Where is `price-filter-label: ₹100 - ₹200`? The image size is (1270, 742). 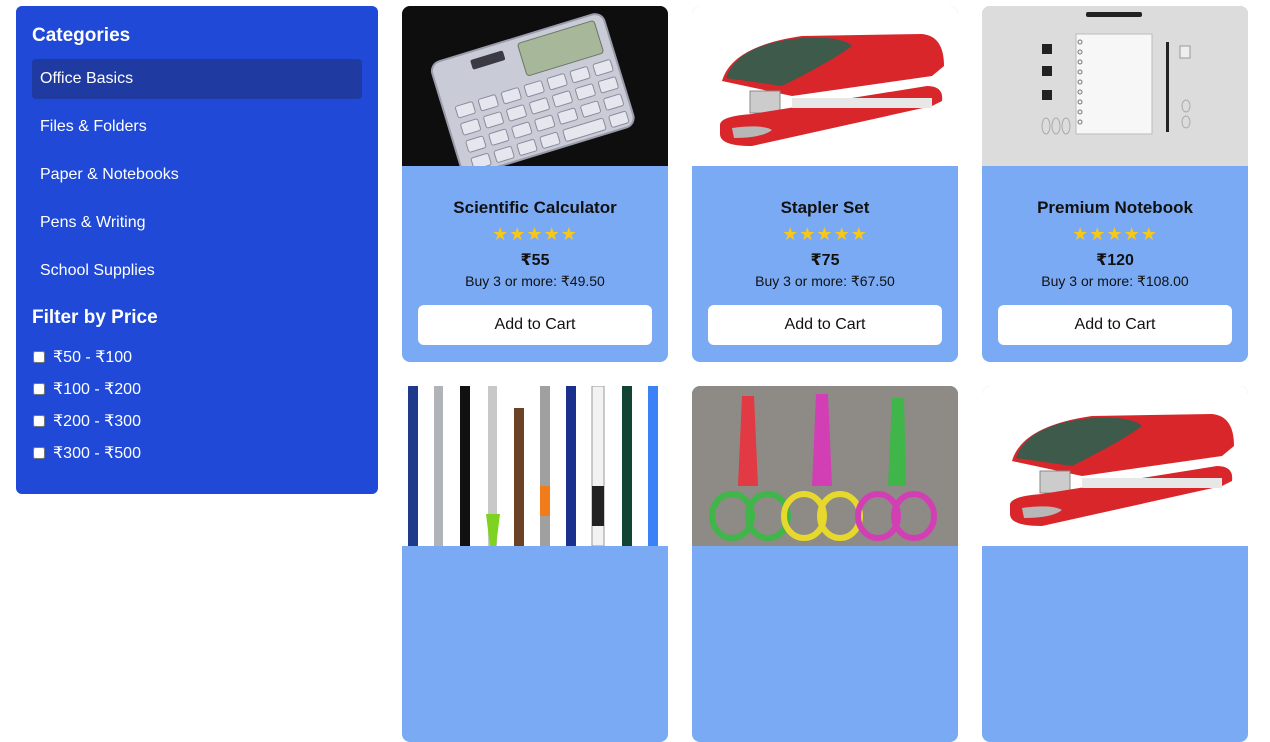 price-filter-label: ₹100 - ₹200 is located at coordinates (97, 389).